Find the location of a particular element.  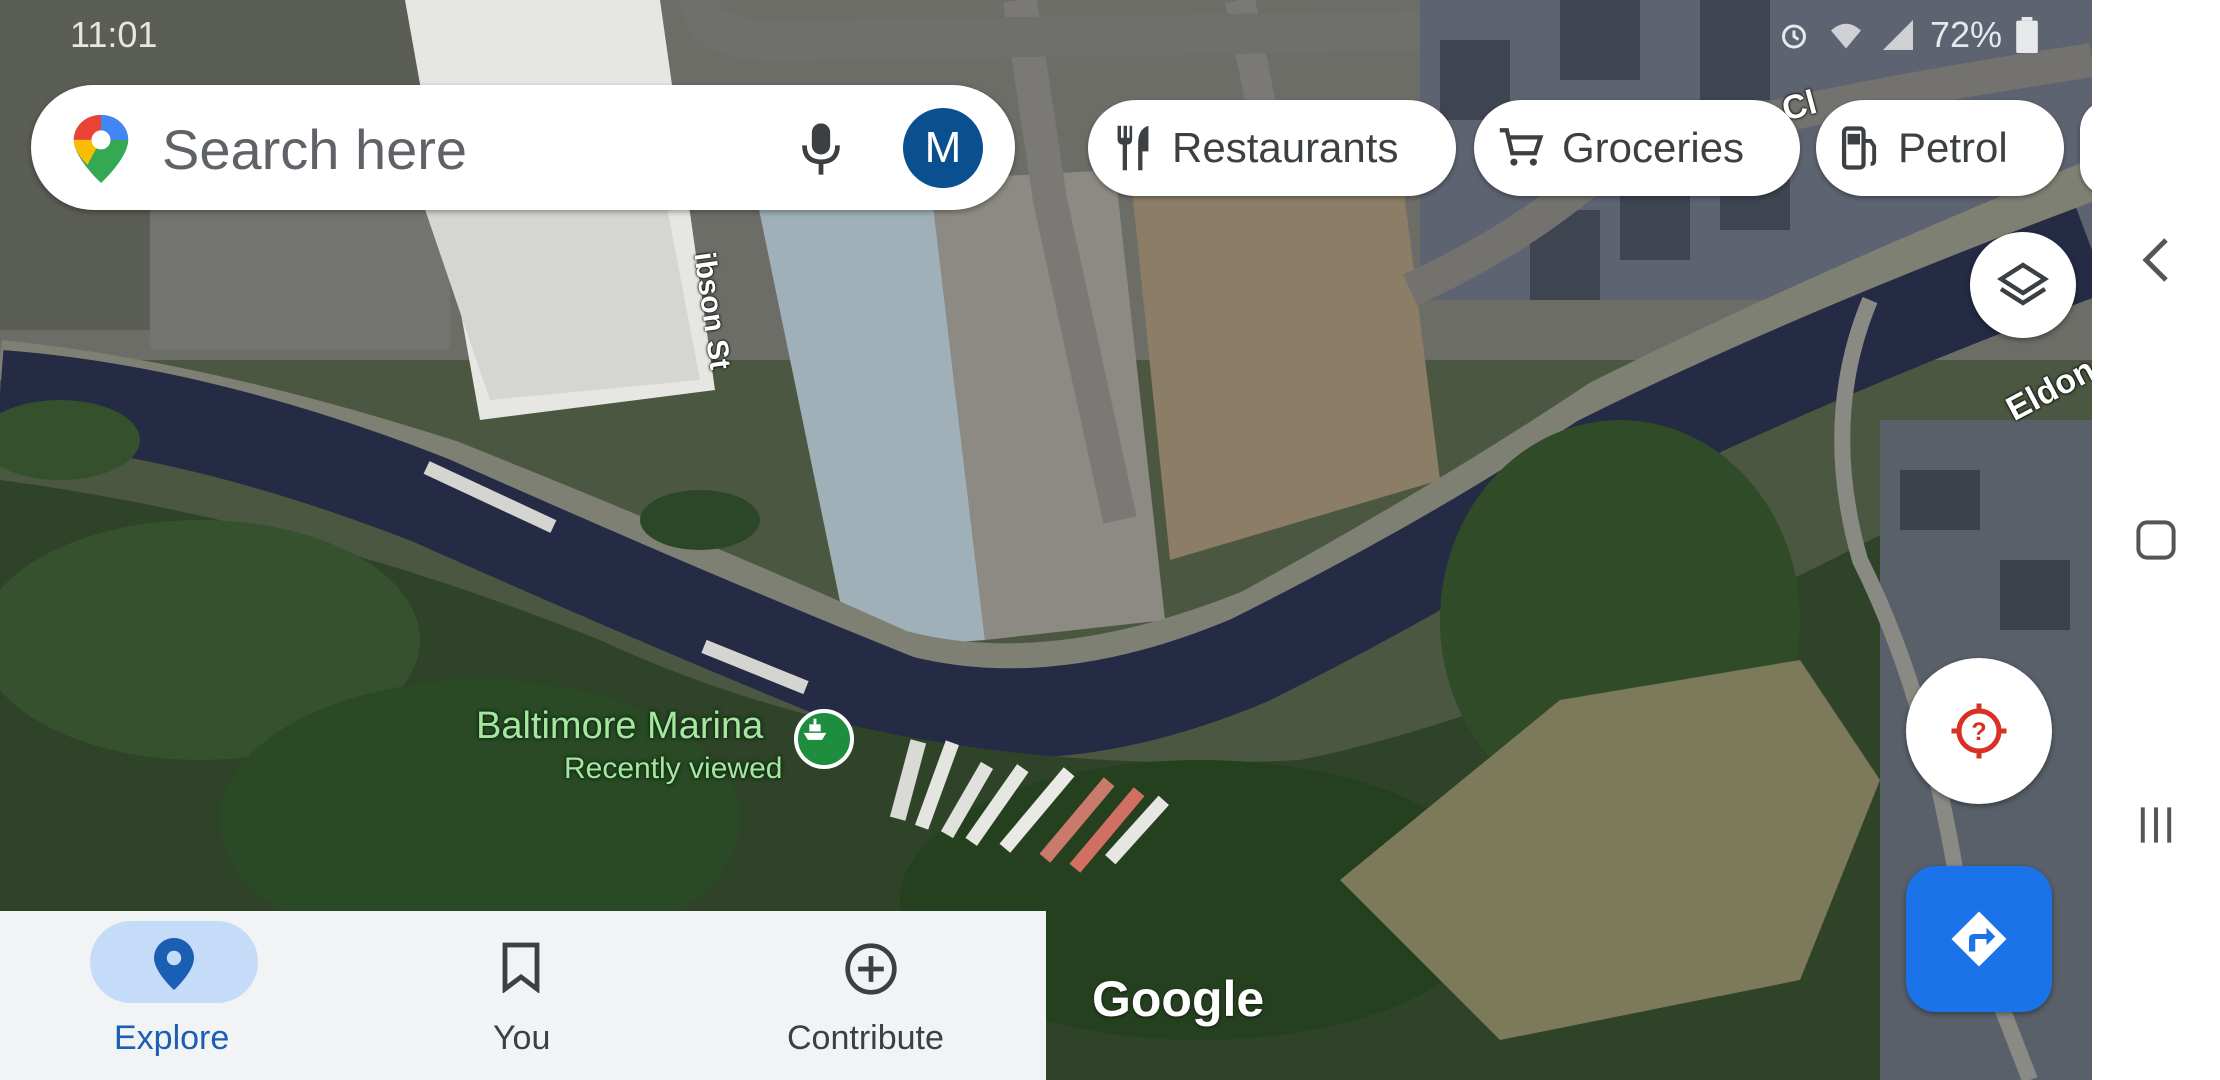

chip-restaurants: Restaurants is located at coordinates (1272, 148).